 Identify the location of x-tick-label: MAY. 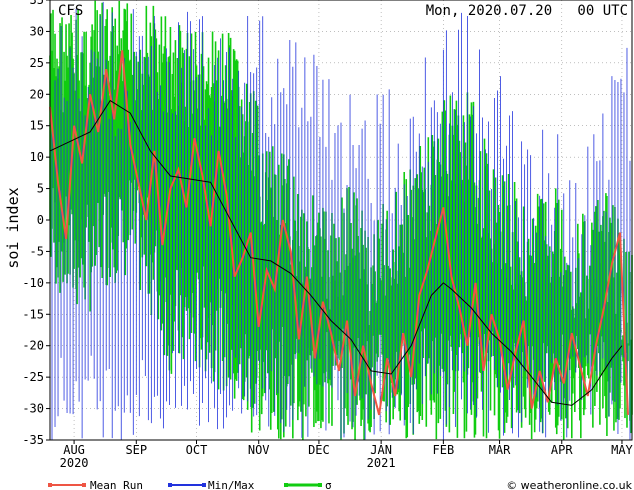
(622, 450).